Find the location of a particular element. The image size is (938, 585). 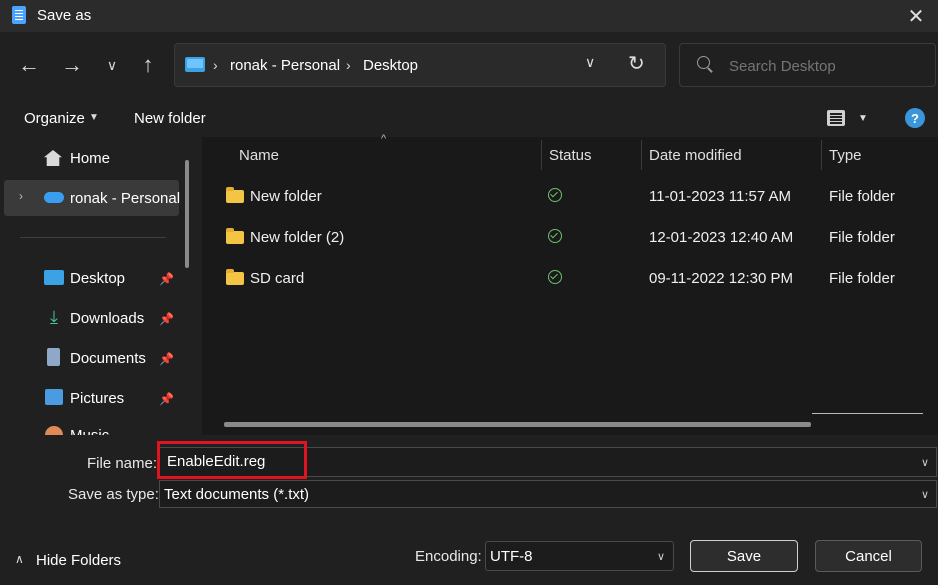

sidebar-item-label: Downloads is located at coordinates (107, 318).